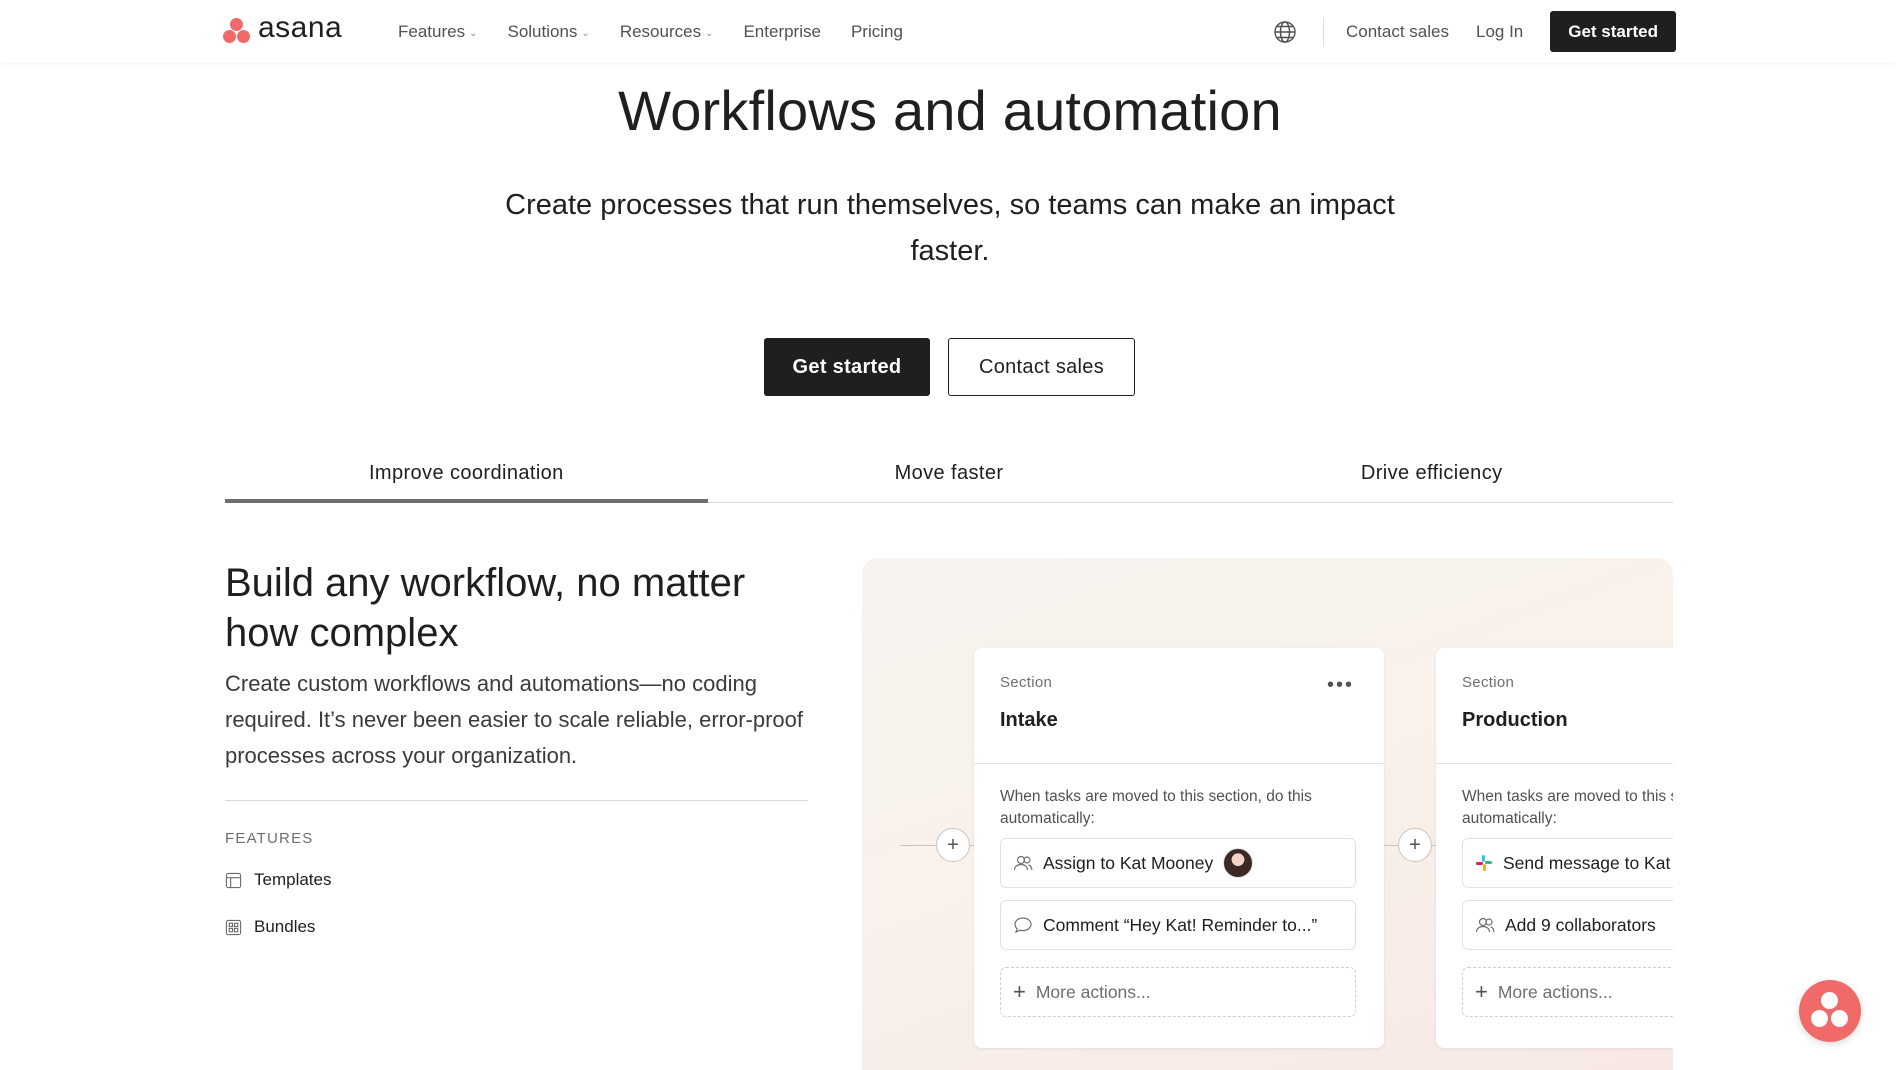 This screenshot has width=1896, height=1070. Describe the element at coordinates (293, 879) in the screenshot. I see `feature-item-label: Templates` at that location.